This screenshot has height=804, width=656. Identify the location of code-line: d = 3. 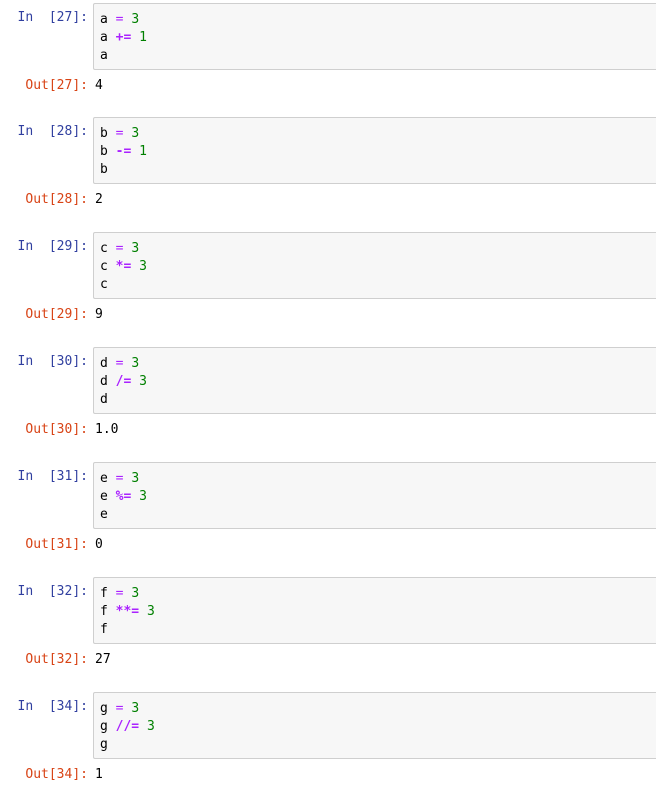
(123, 364).